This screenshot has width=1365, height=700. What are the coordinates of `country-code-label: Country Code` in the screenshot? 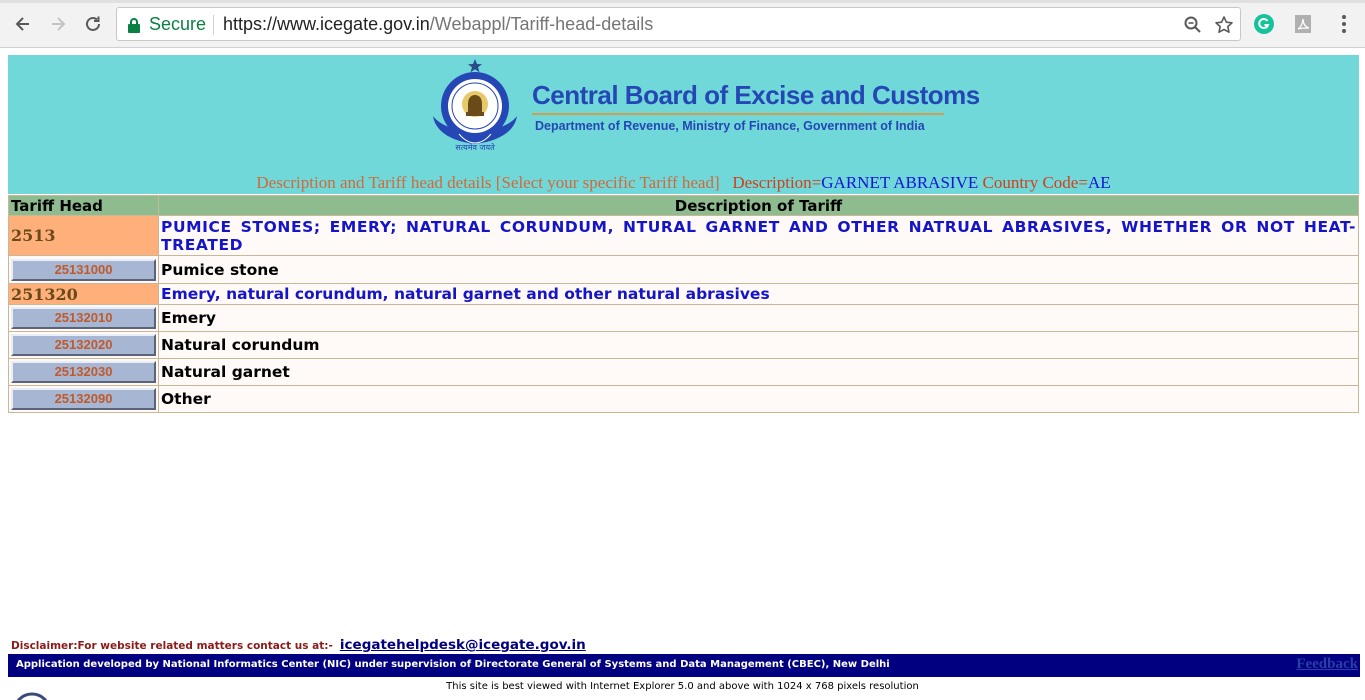 It's located at (1030, 182).